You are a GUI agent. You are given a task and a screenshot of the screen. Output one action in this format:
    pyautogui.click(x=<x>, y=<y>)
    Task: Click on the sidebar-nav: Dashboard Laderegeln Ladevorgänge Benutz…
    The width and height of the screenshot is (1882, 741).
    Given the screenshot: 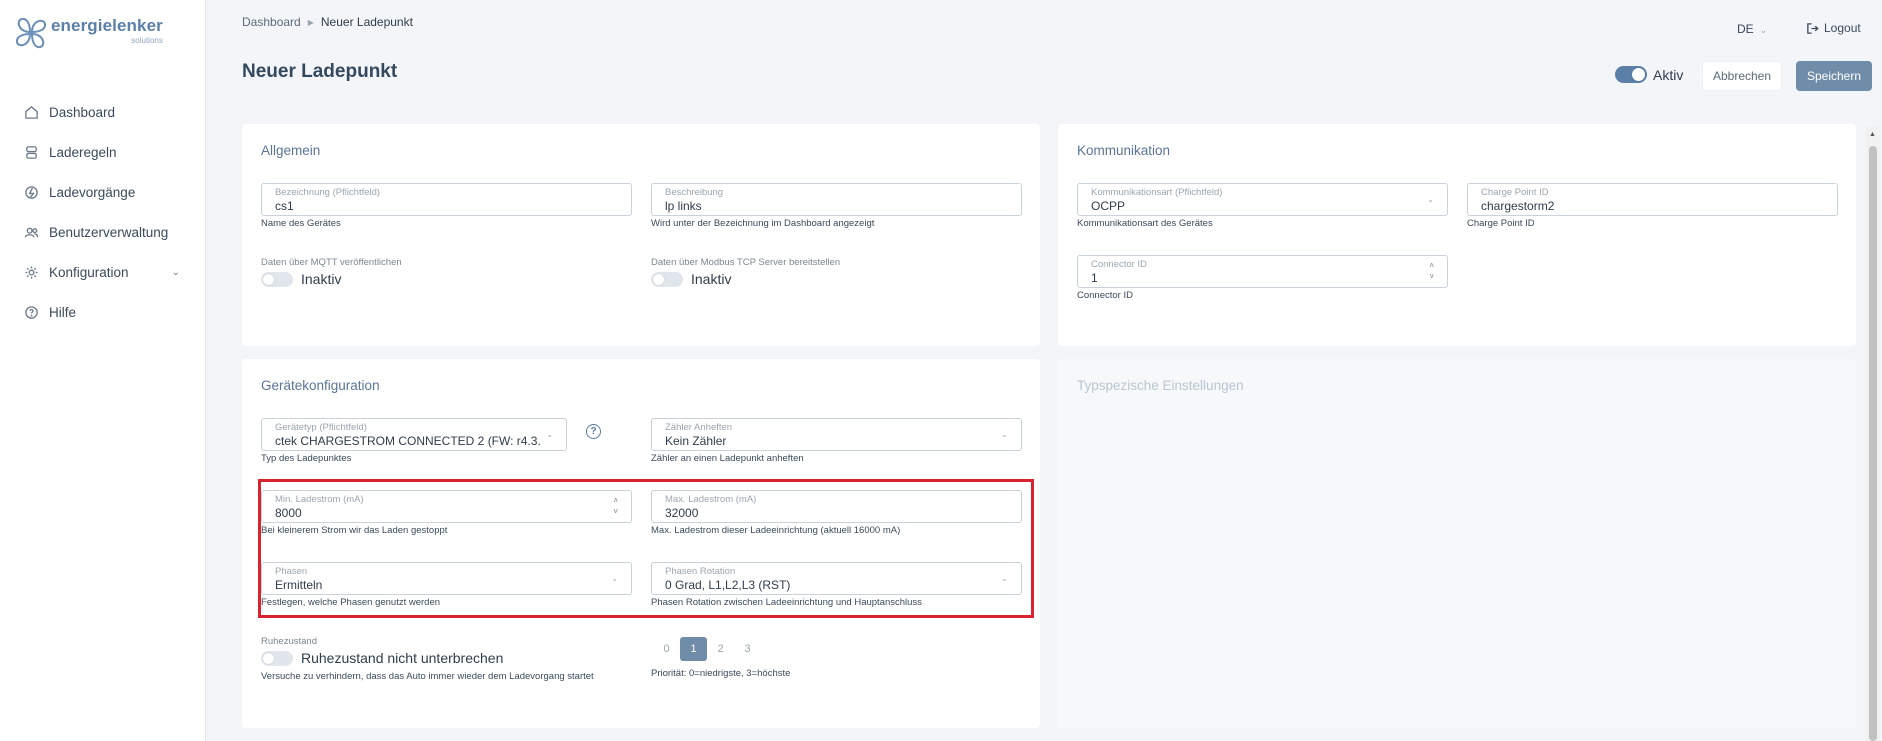 What is the action you would take?
    pyautogui.click(x=103, y=212)
    